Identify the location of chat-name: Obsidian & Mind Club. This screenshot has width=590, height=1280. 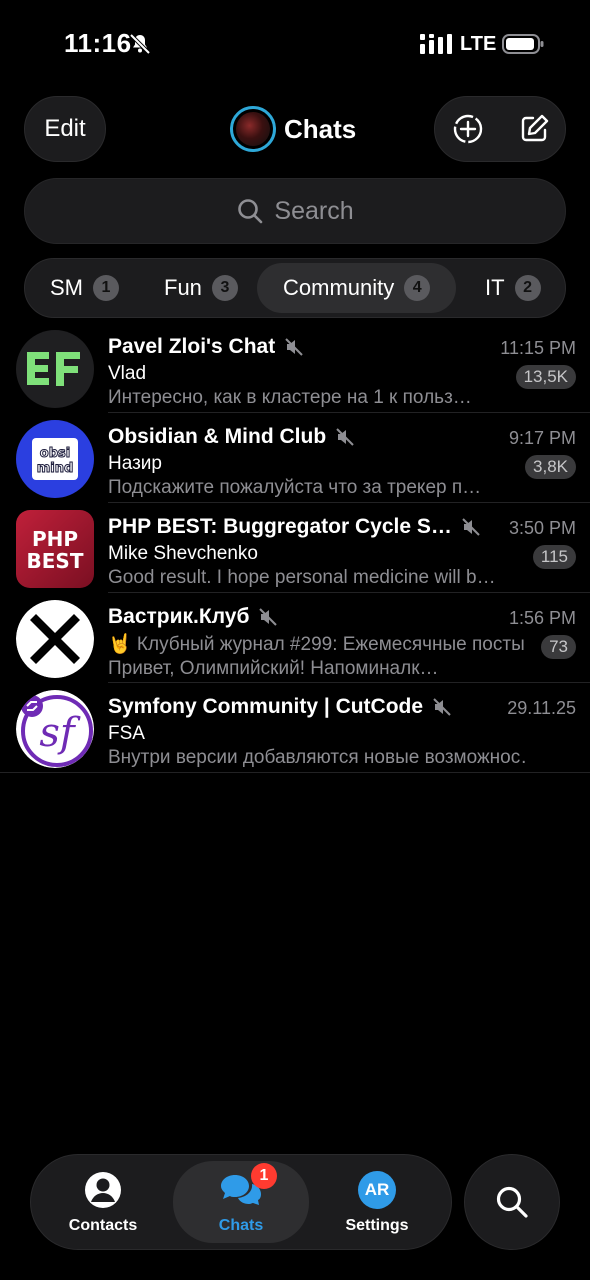
(217, 436).